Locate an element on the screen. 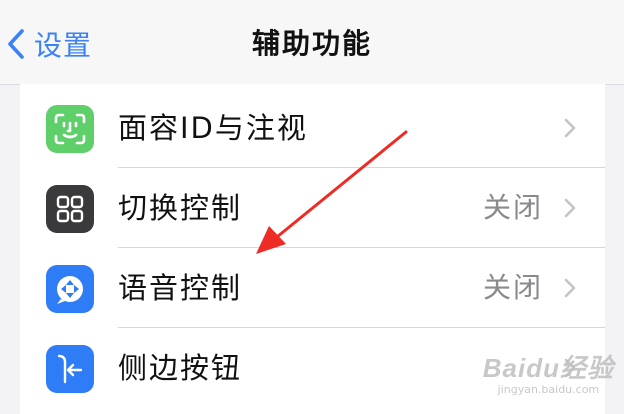  switch-control-icon is located at coordinates (70, 209).